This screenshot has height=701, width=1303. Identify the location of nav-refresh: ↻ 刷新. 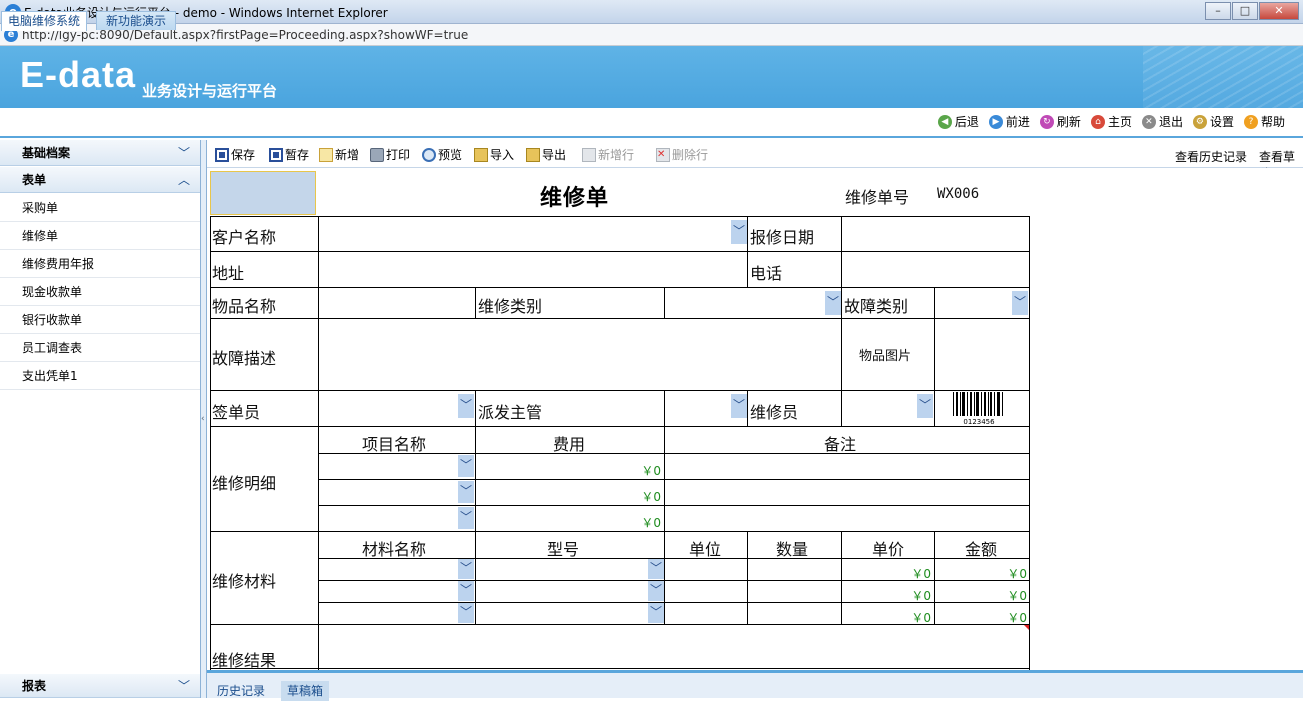
(1060, 121).